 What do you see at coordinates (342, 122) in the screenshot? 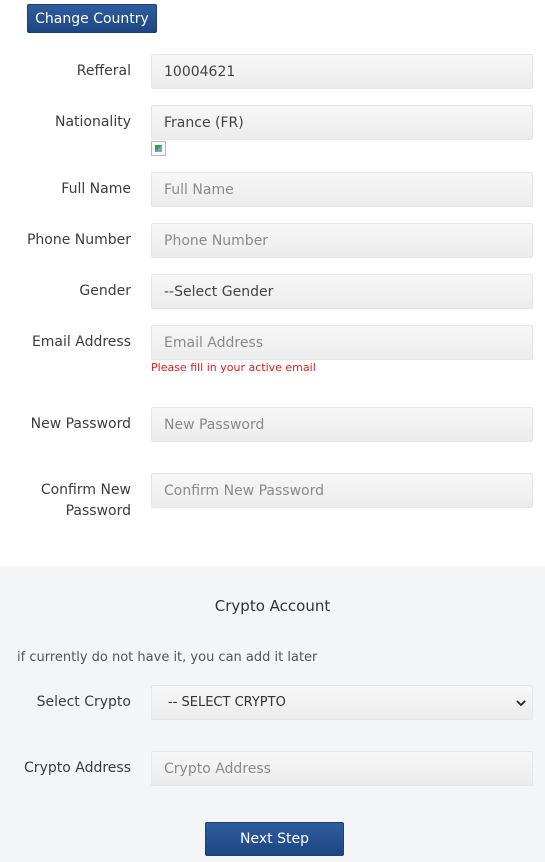
I see `nationality-field: France (FR)` at bounding box center [342, 122].